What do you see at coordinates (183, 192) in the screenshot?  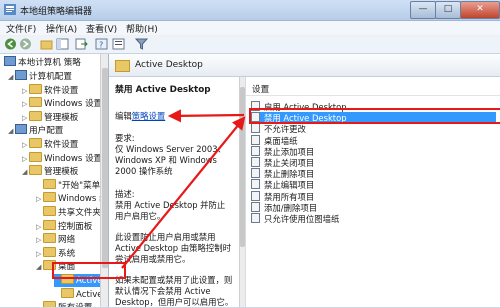 I see `arrow-to-setting` at bounding box center [183, 192].